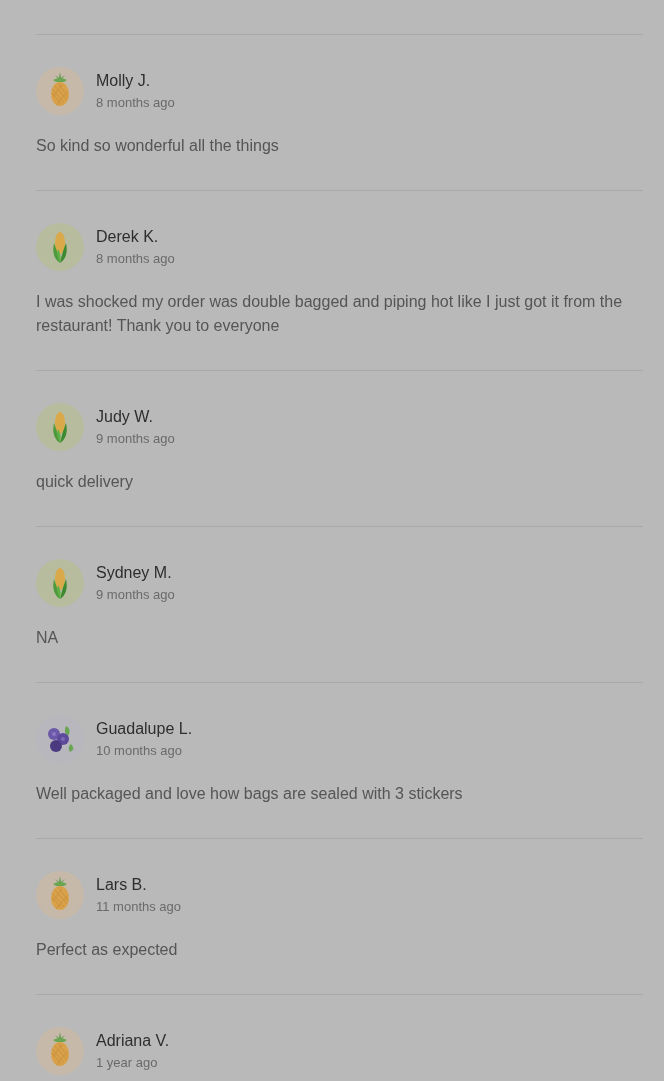 The width and height of the screenshot is (664, 1081). What do you see at coordinates (139, 751) in the screenshot?
I see `review-time: 10 months ago` at bounding box center [139, 751].